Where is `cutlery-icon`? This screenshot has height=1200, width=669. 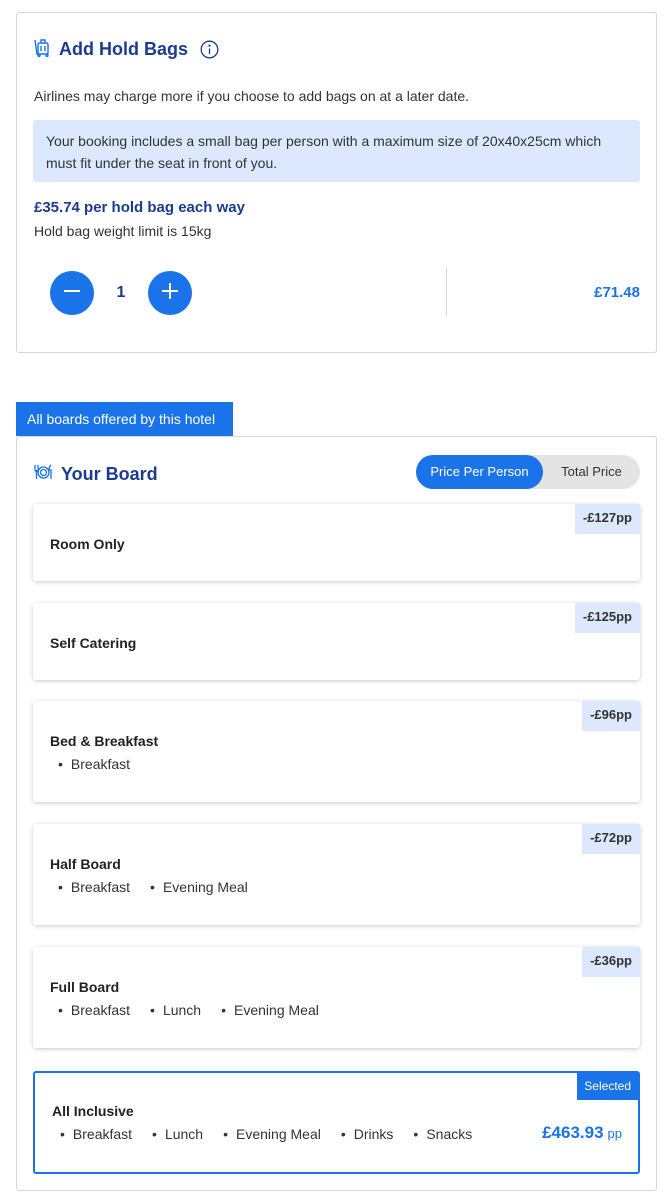 cutlery-icon is located at coordinates (43, 474).